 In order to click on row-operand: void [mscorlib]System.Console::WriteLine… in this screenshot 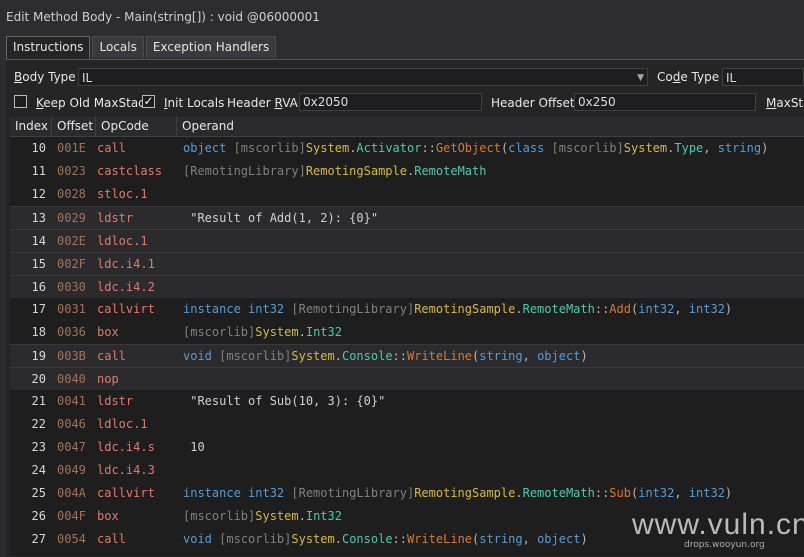, I will do `click(385, 356)`.